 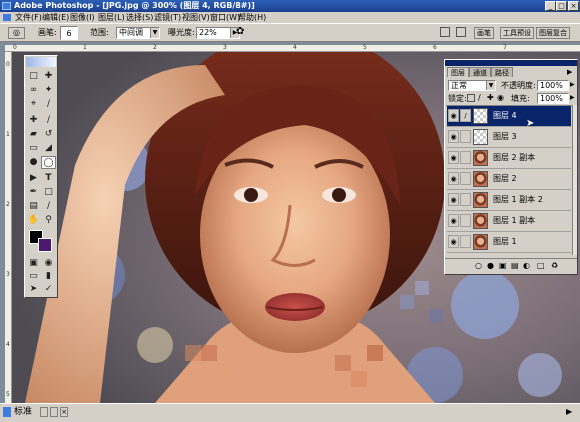 I want to click on background-color-swatch, so click(x=45, y=245).